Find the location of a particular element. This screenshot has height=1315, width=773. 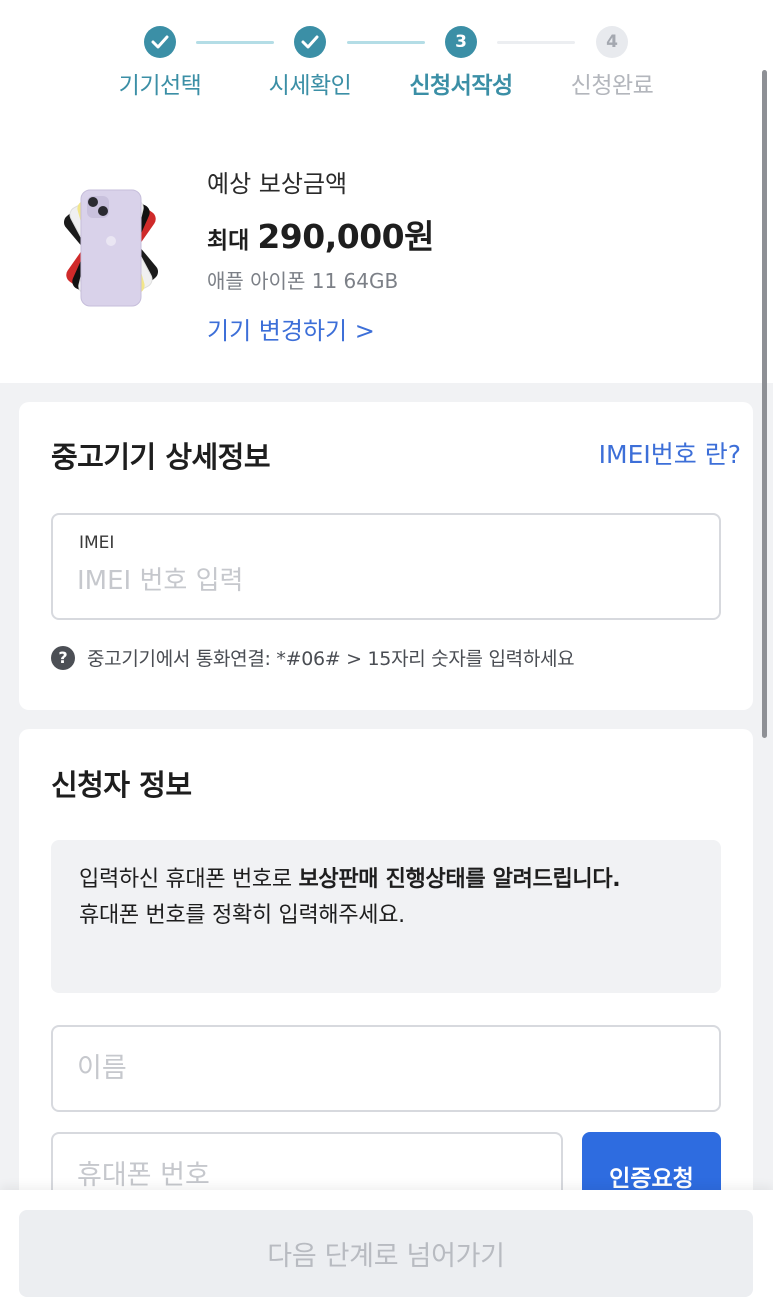

help-icon: ? is located at coordinates (63, 657).